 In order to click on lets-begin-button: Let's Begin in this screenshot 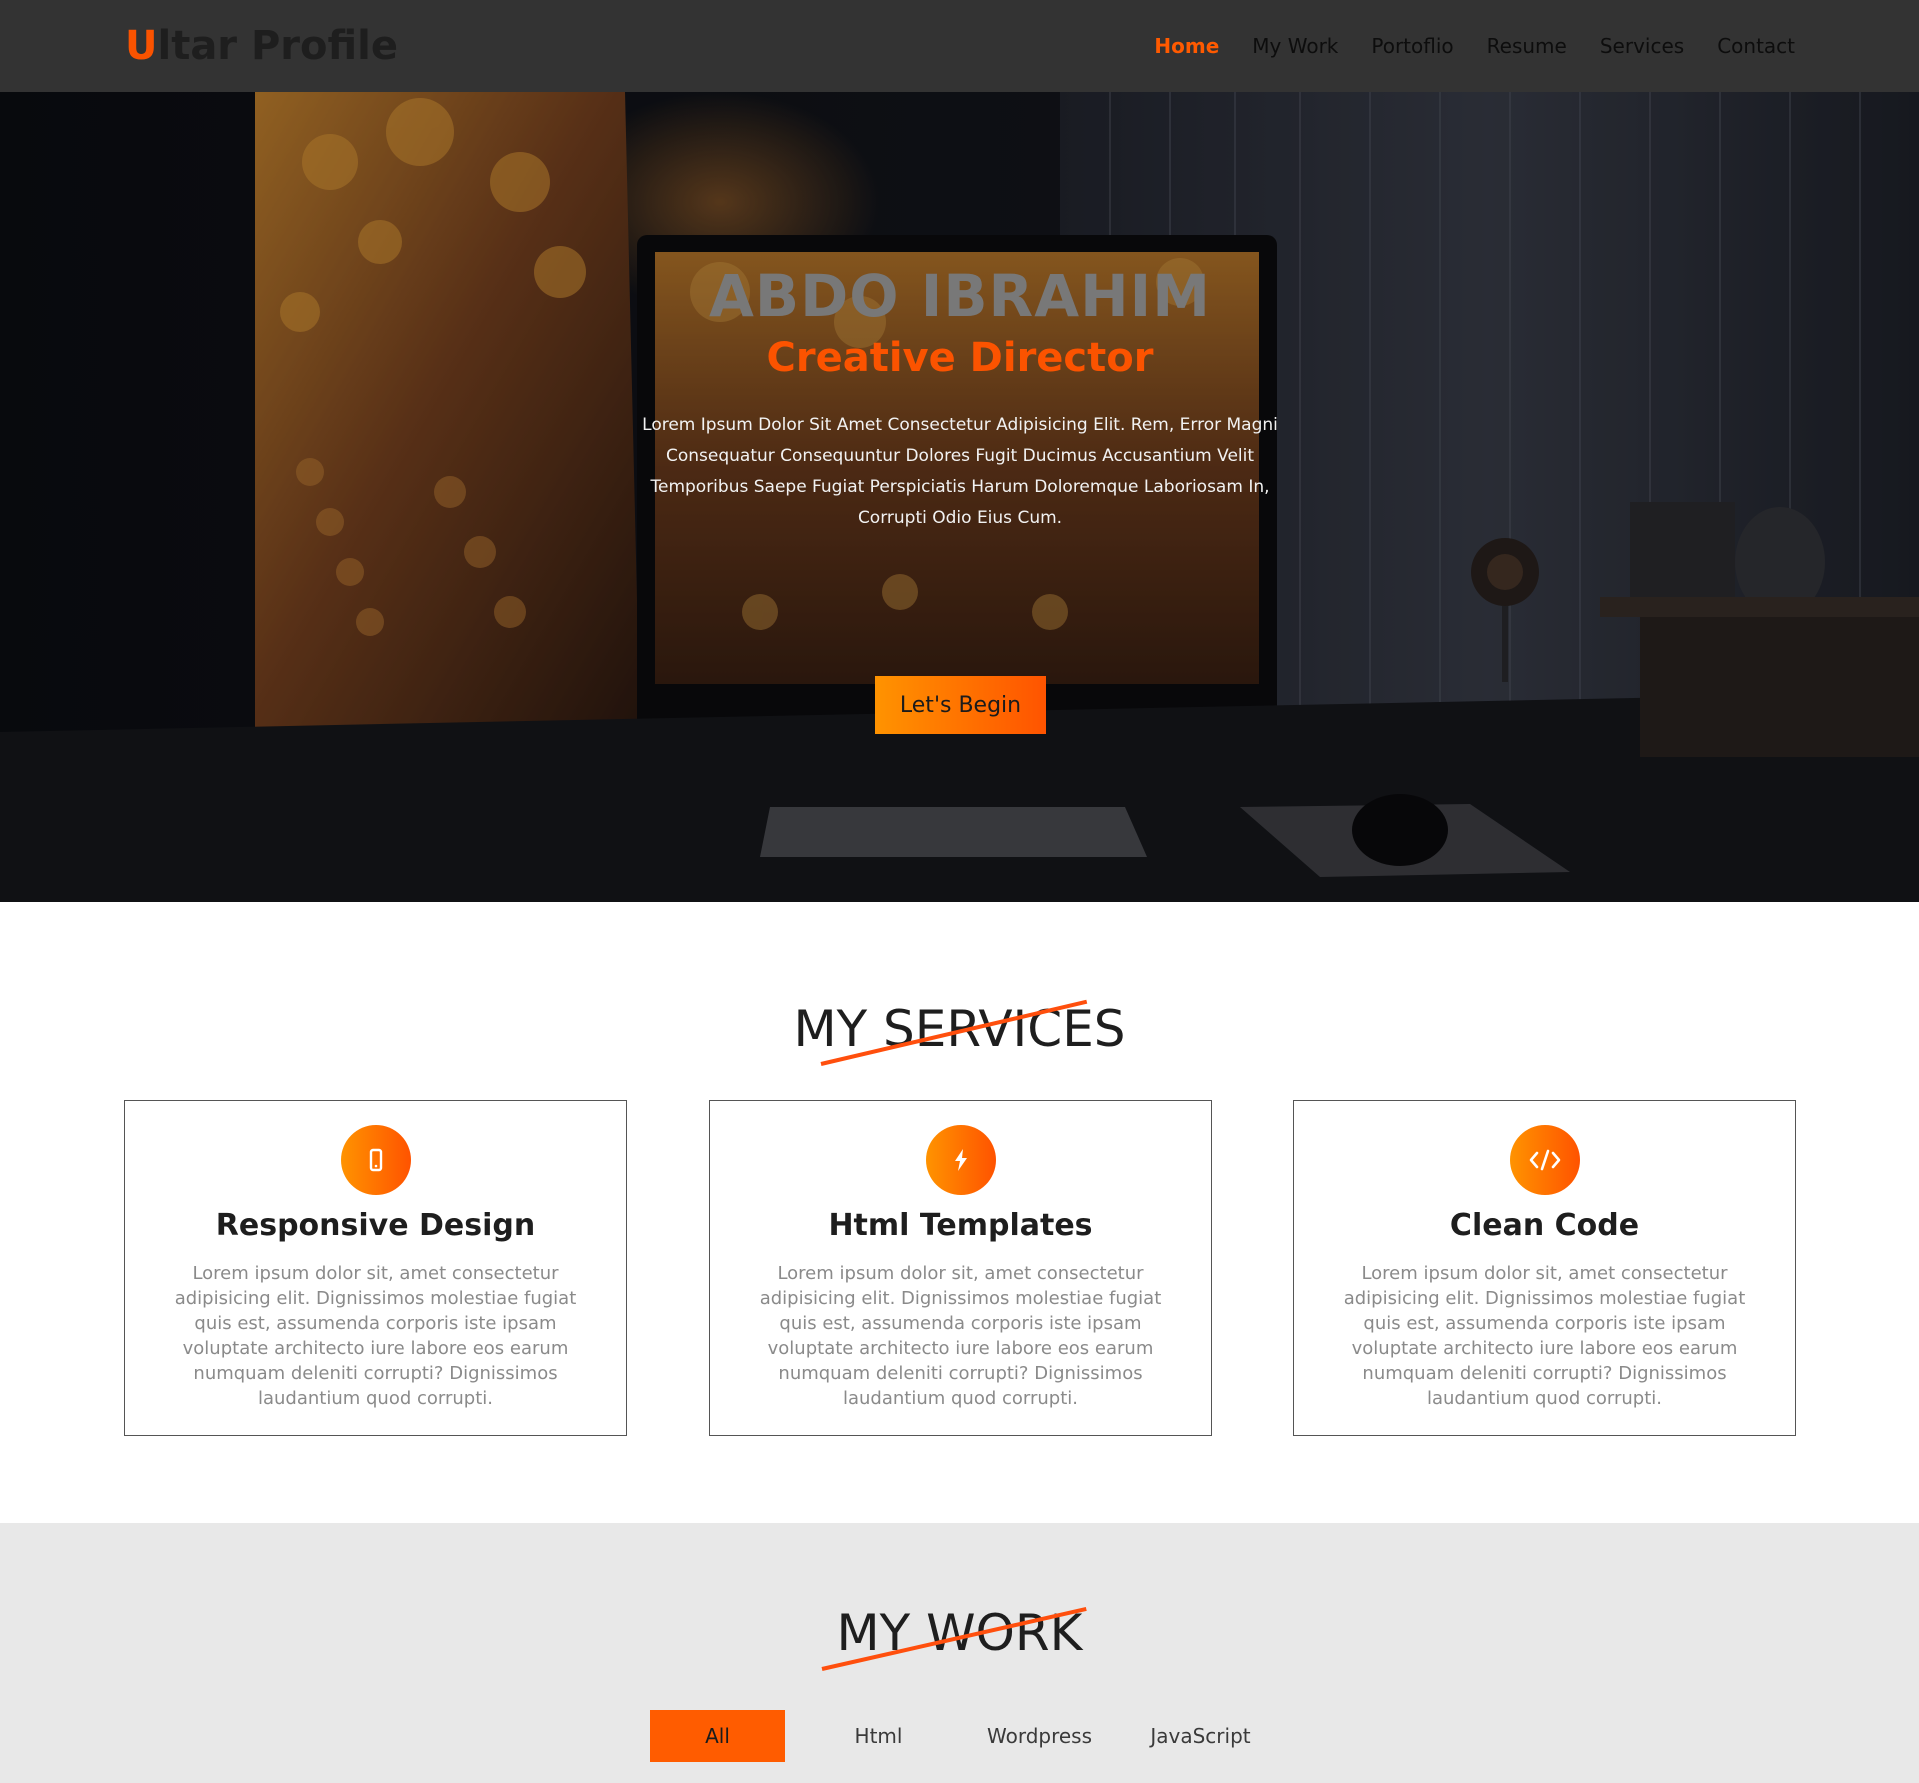, I will do `click(960, 705)`.